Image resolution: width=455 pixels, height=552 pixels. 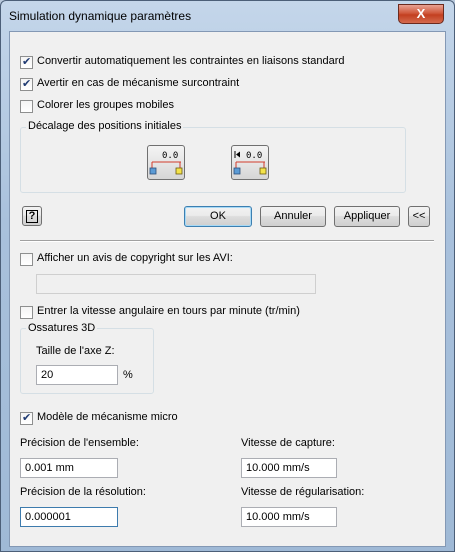 What do you see at coordinates (170, 156) in the screenshot?
I see `offset-1-value: 0.0` at bounding box center [170, 156].